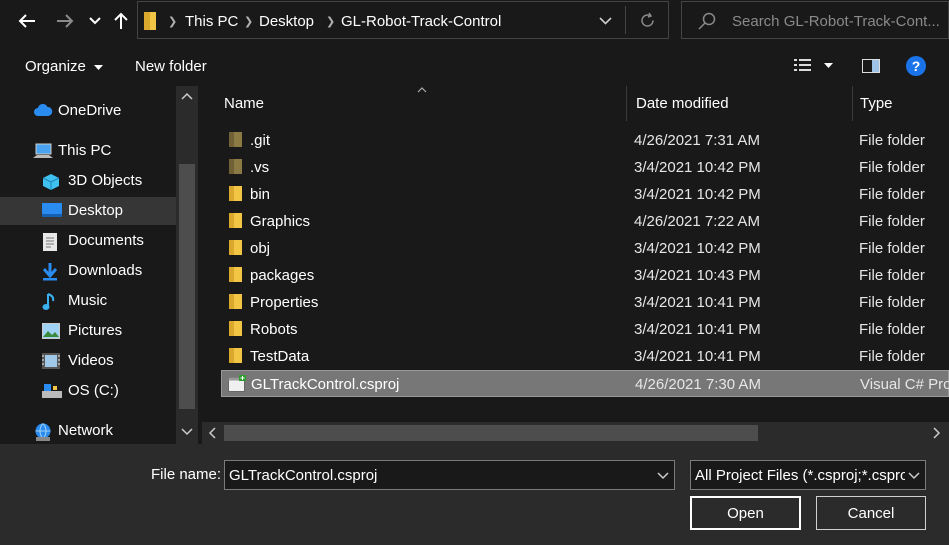 The image size is (949, 545). I want to click on refresh-icon, so click(647, 20).